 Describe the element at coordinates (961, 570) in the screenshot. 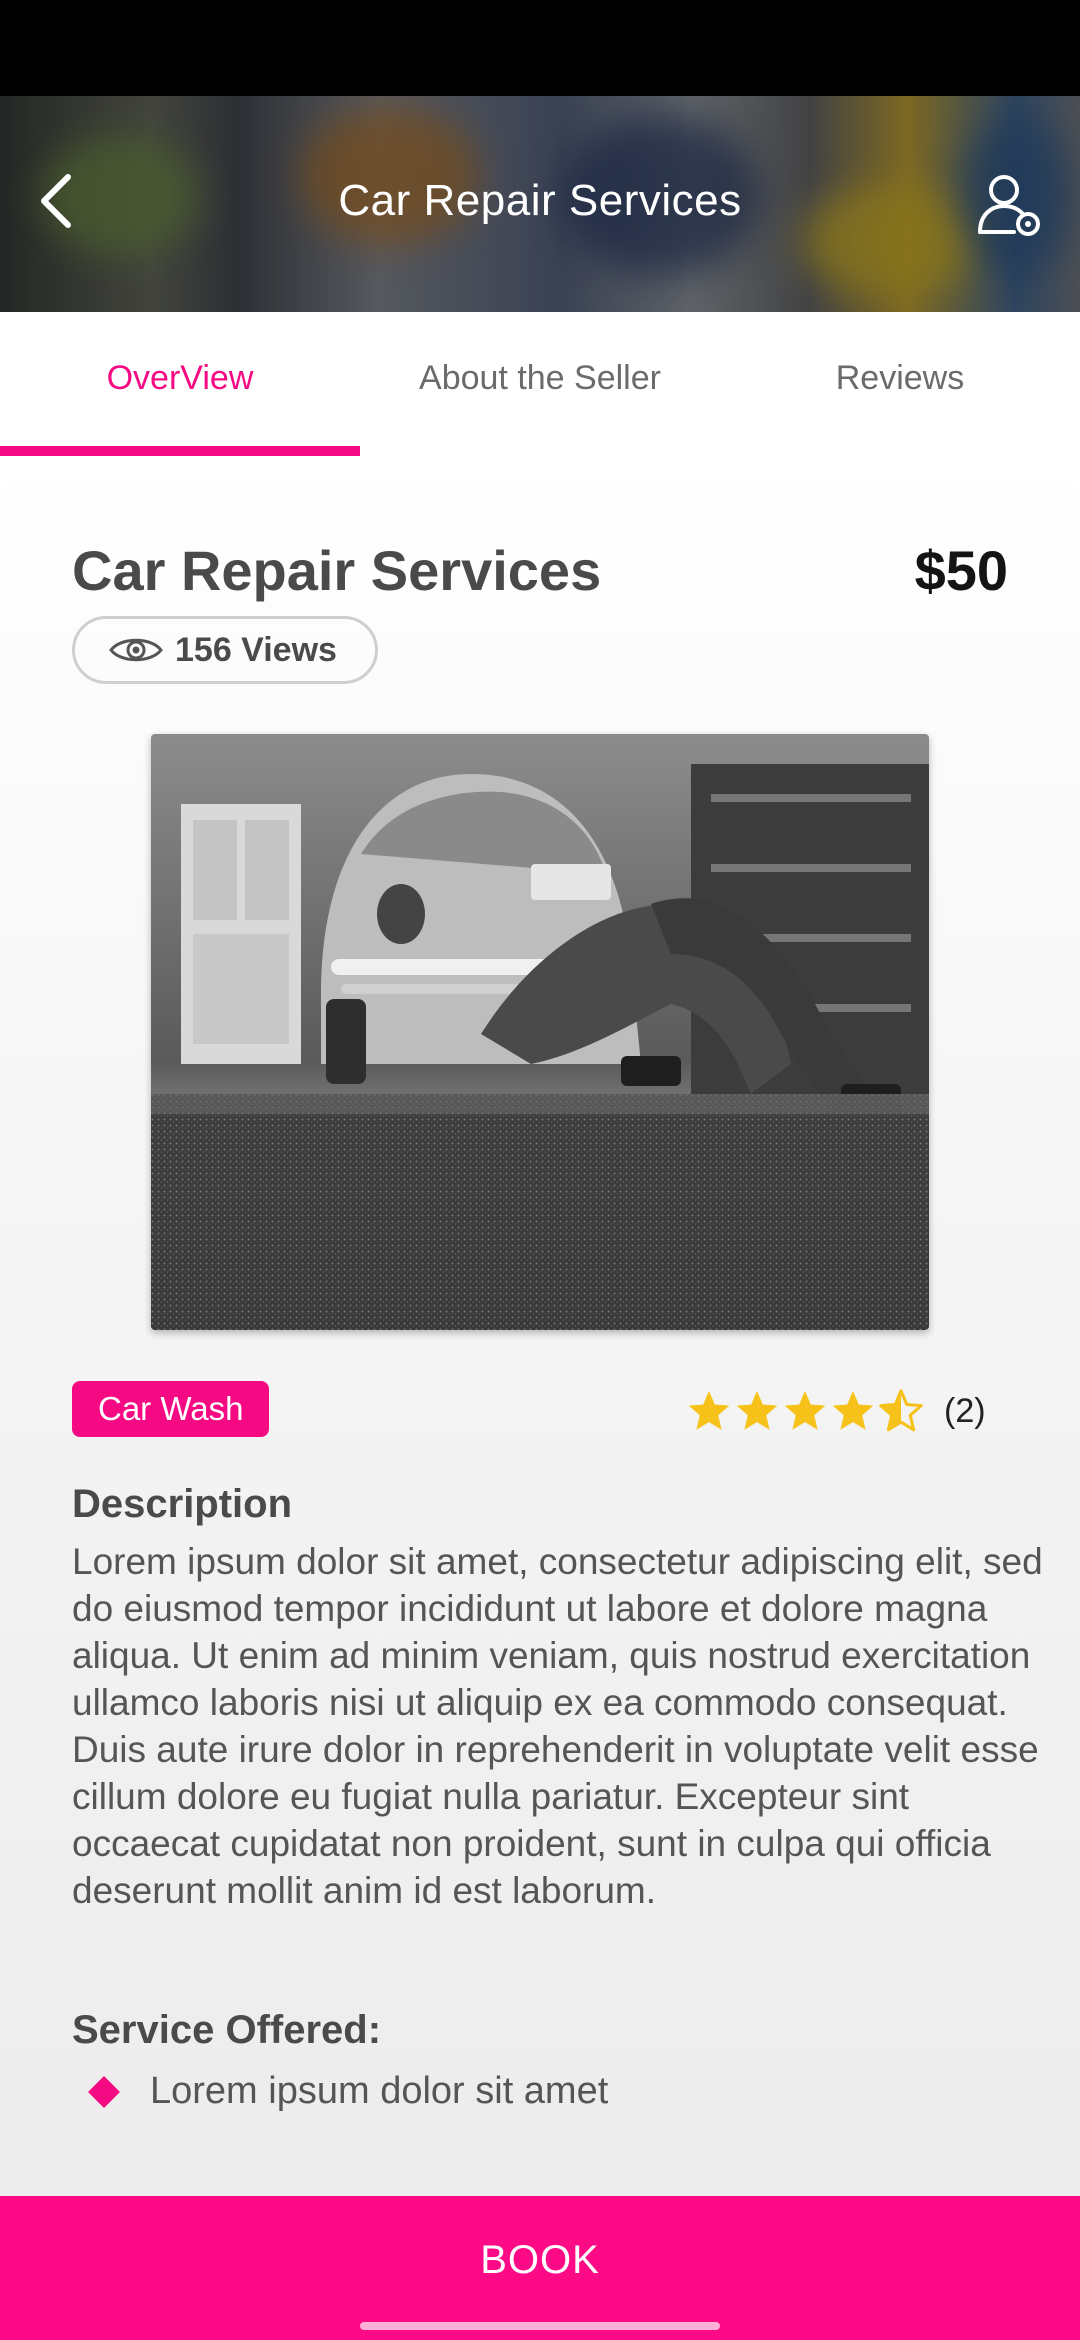

I see `service-price: $50` at that location.